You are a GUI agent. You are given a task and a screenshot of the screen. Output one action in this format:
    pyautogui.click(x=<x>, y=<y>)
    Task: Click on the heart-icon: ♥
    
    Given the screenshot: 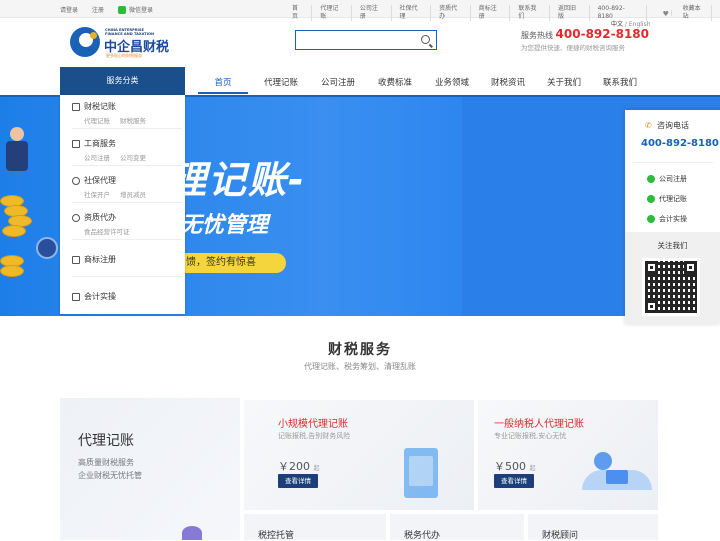 What is the action you would take?
    pyautogui.click(x=663, y=14)
    